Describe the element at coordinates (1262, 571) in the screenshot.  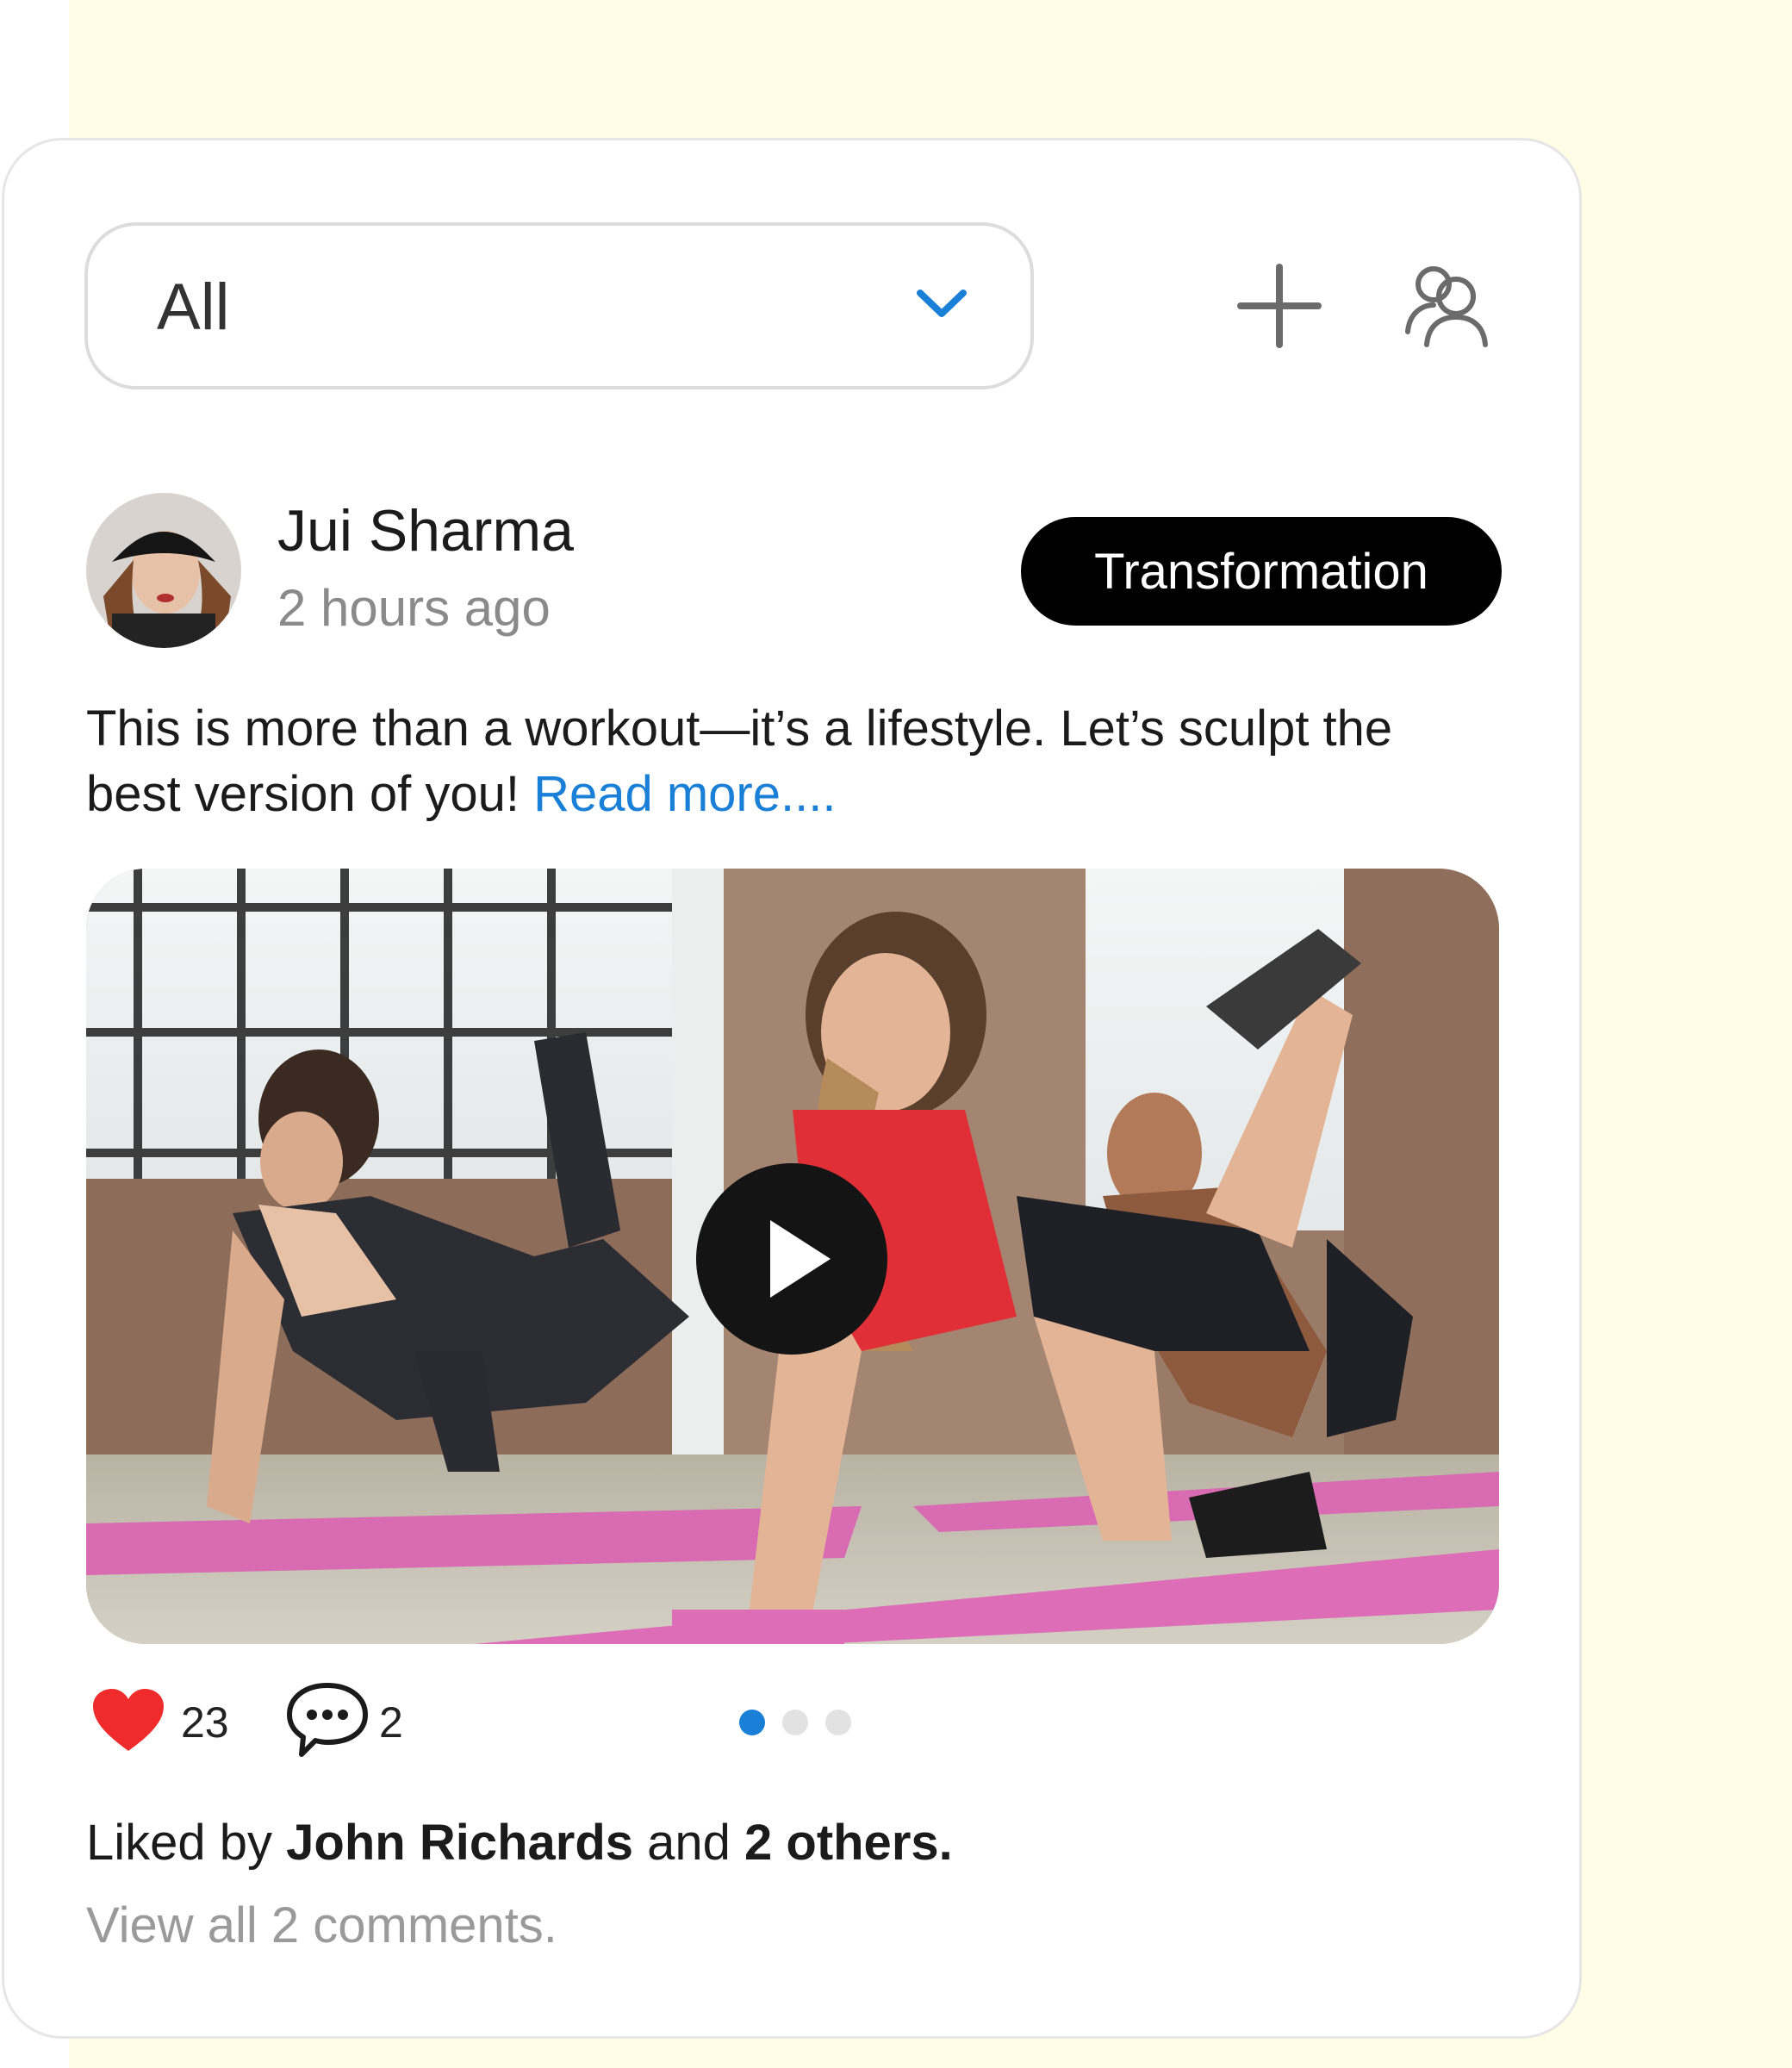
I see `category-tag: Transformation` at that location.